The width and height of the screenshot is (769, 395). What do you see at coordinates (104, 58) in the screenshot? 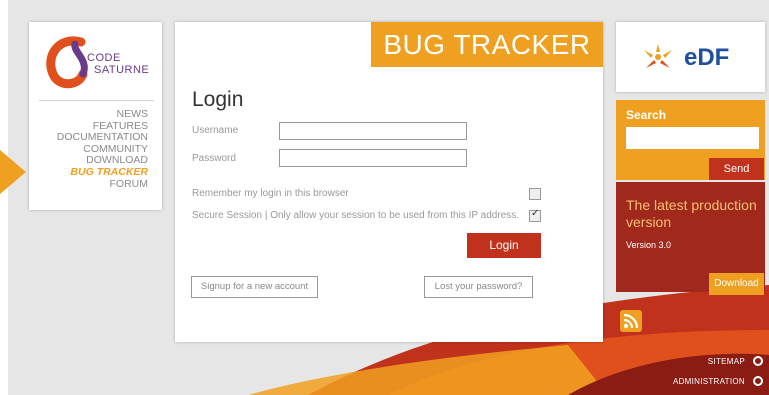
I see `logo-text-code: CODE` at bounding box center [104, 58].